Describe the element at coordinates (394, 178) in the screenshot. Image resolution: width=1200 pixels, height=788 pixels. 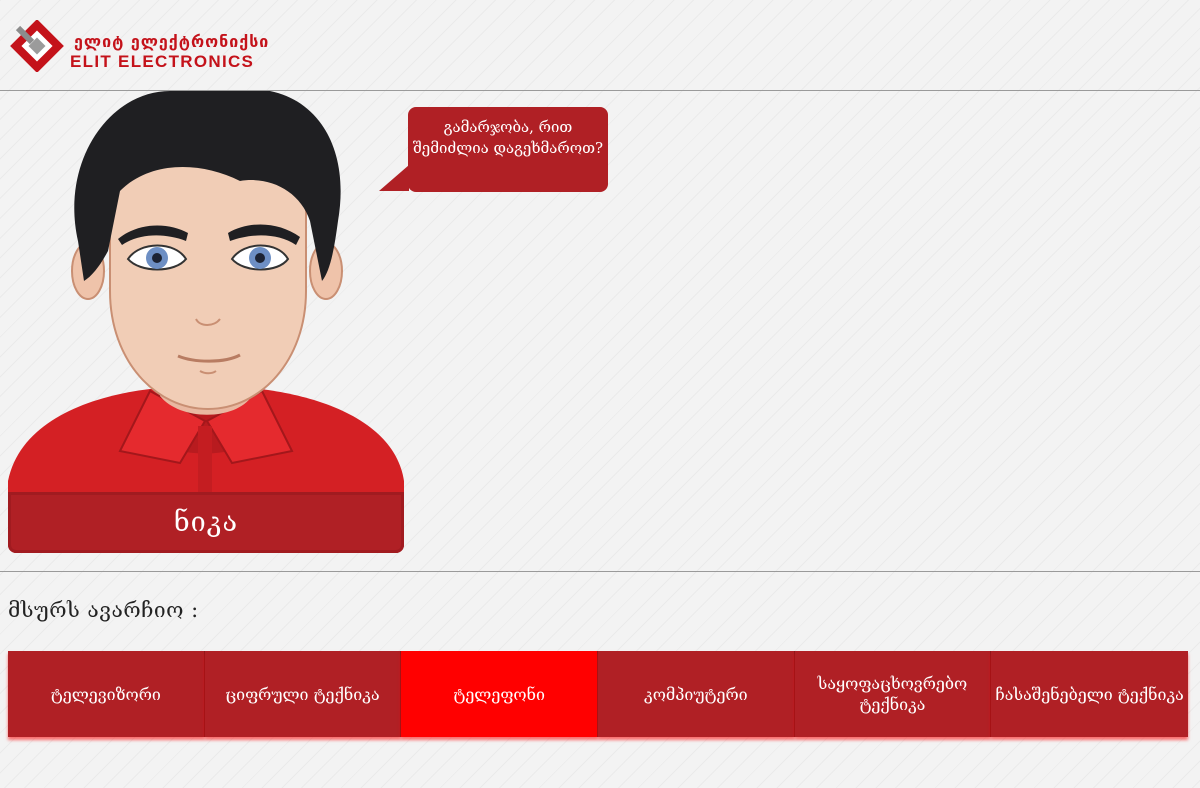
I see `speech-bubble-tail` at that location.